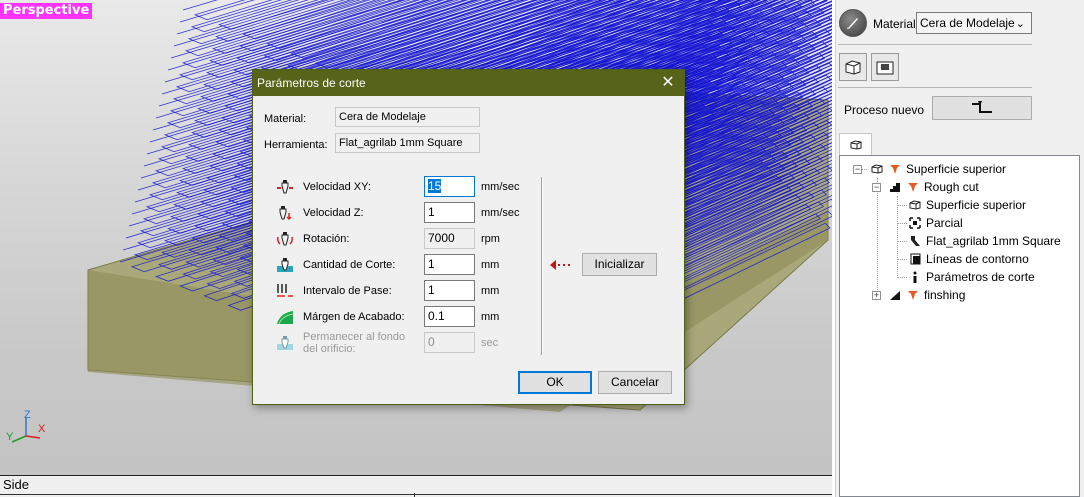 The image size is (1084, 497). I want to click on origin-setup-button, so click(885, 67).